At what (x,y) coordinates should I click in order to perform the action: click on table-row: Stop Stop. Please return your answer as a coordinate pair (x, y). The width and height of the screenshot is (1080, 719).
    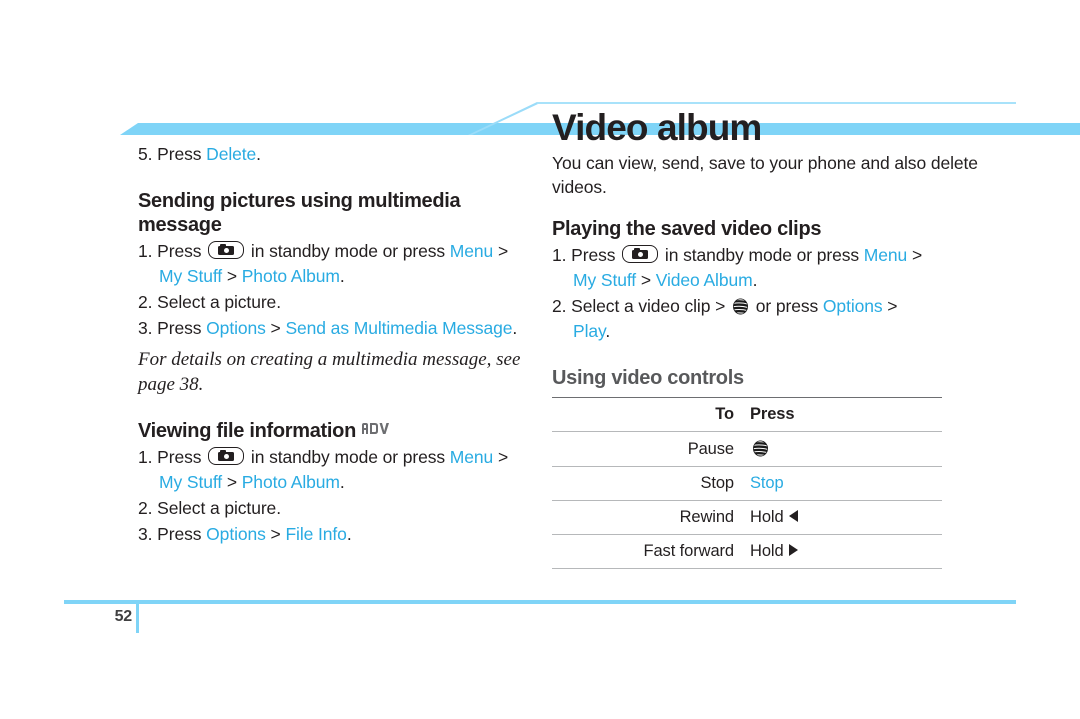
    Looking at the image, I should click on (747, 483).